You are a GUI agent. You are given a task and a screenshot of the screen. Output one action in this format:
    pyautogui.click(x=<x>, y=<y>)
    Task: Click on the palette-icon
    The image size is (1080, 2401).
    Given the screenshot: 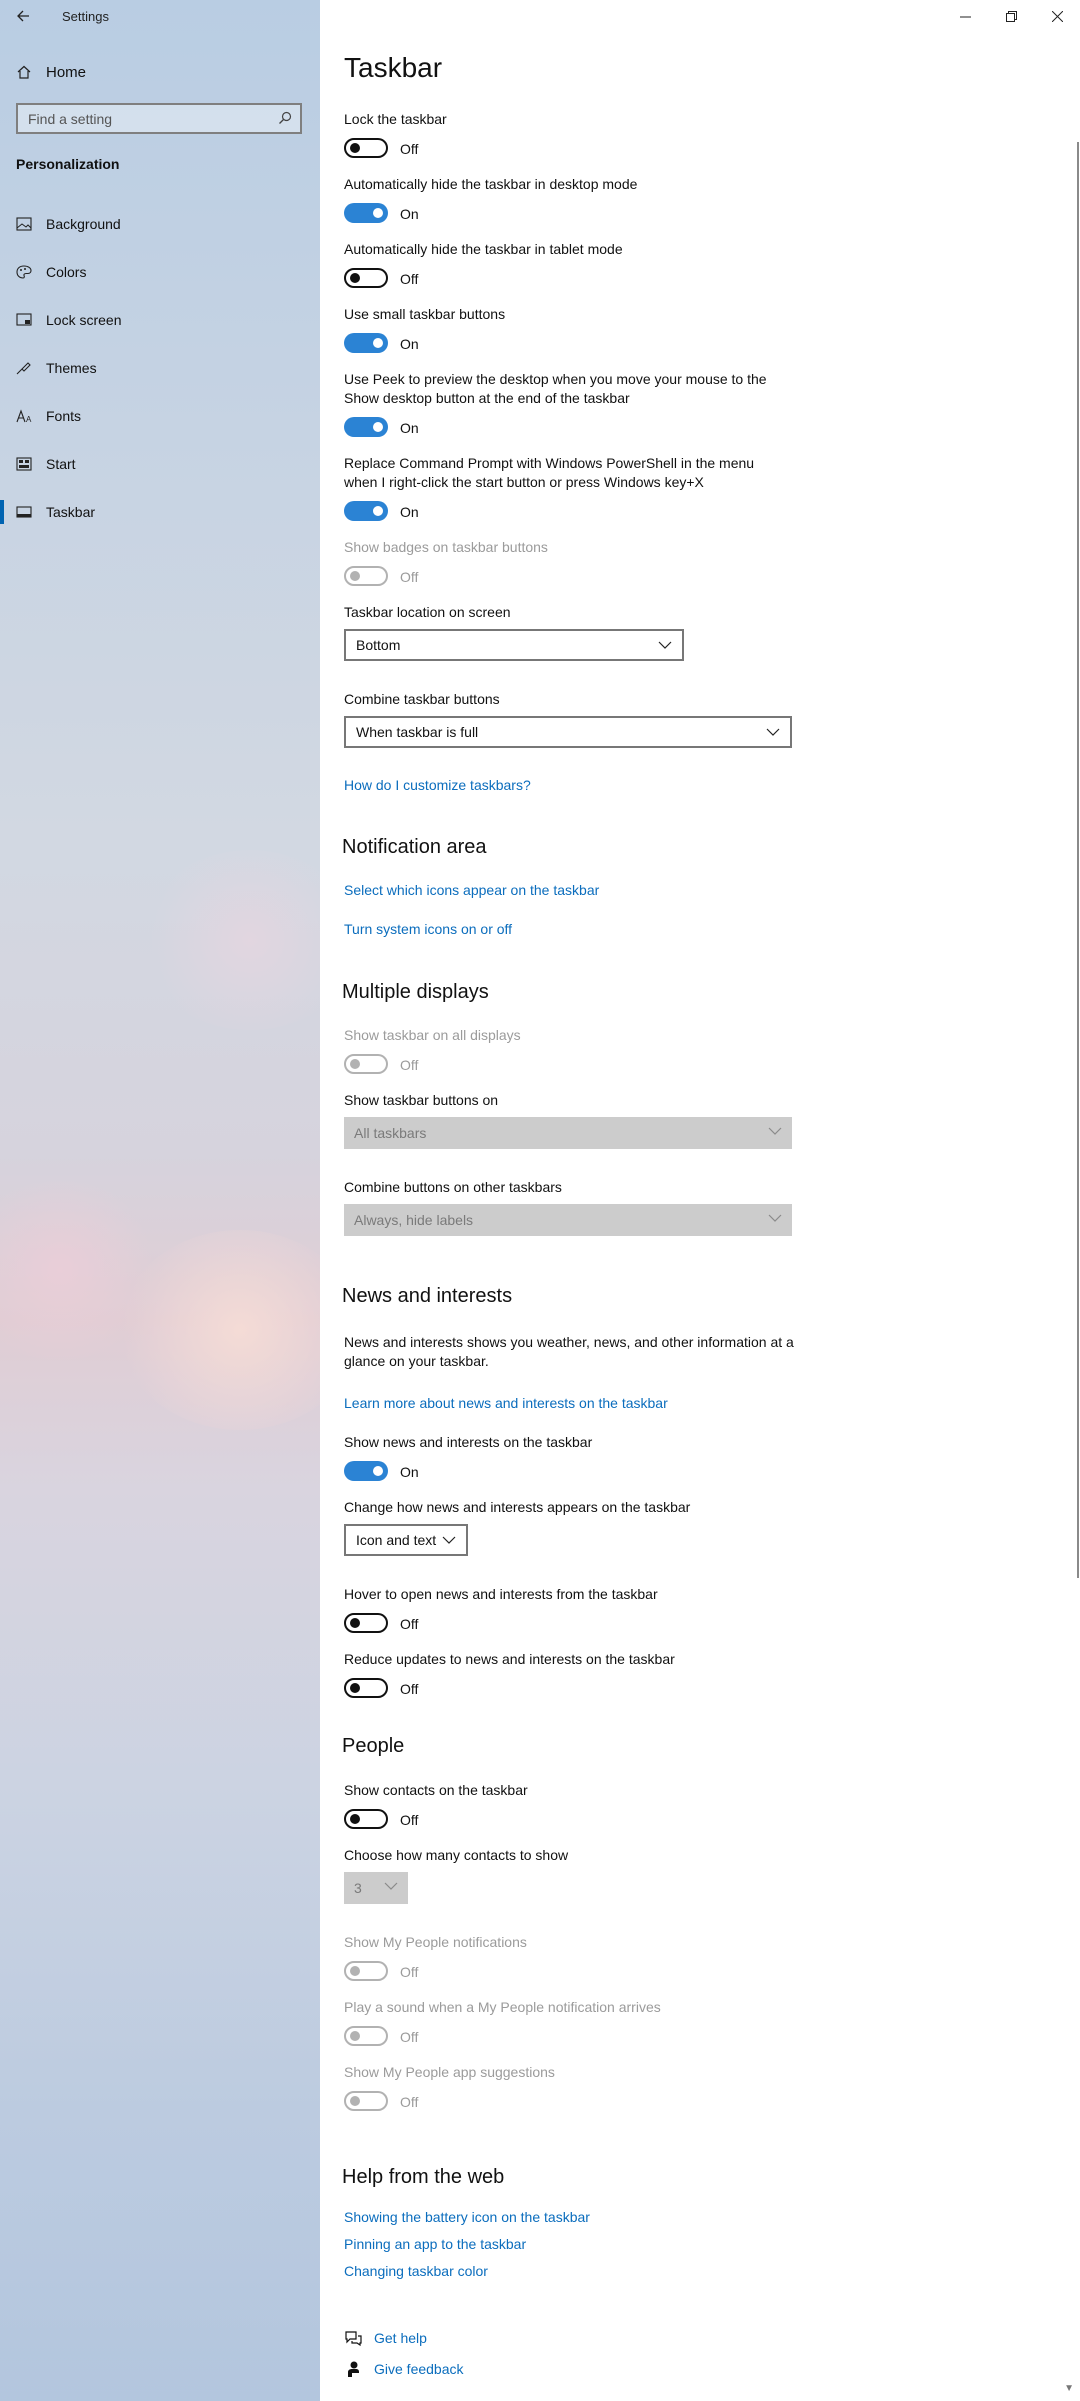 What is the action you would take?
    pyautogui.click(x=24, y=272)
    